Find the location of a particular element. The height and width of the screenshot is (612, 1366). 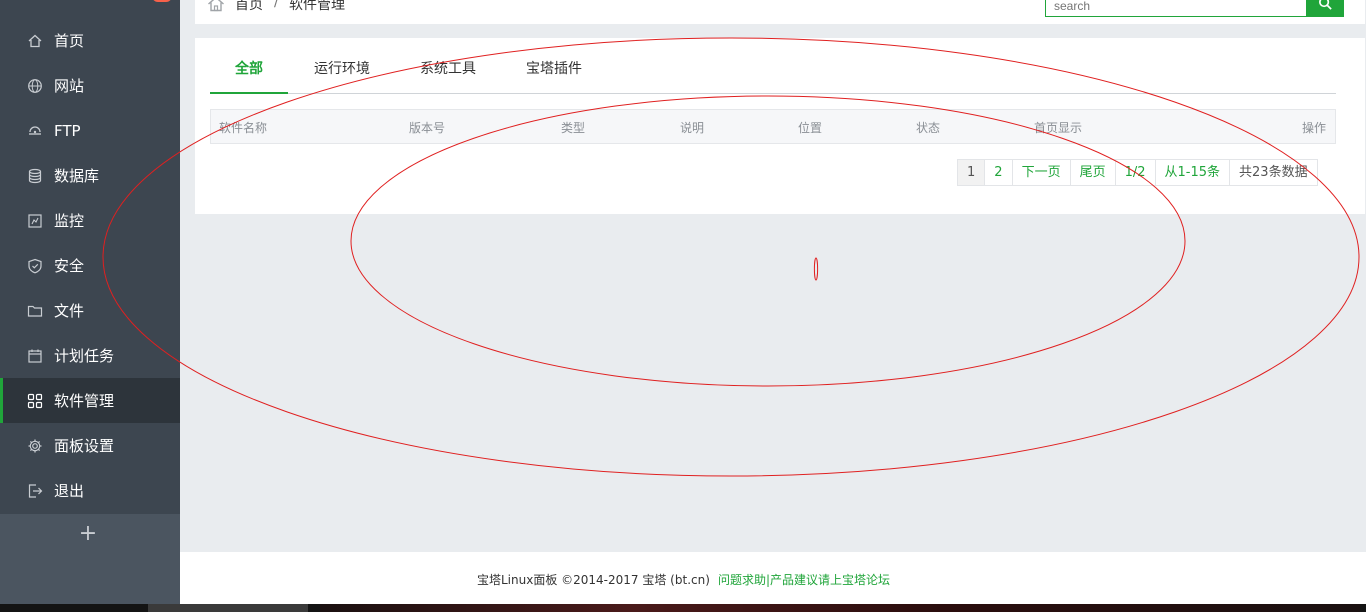

sidebar-item-files: 文件 is located at coordinates (90, 310).